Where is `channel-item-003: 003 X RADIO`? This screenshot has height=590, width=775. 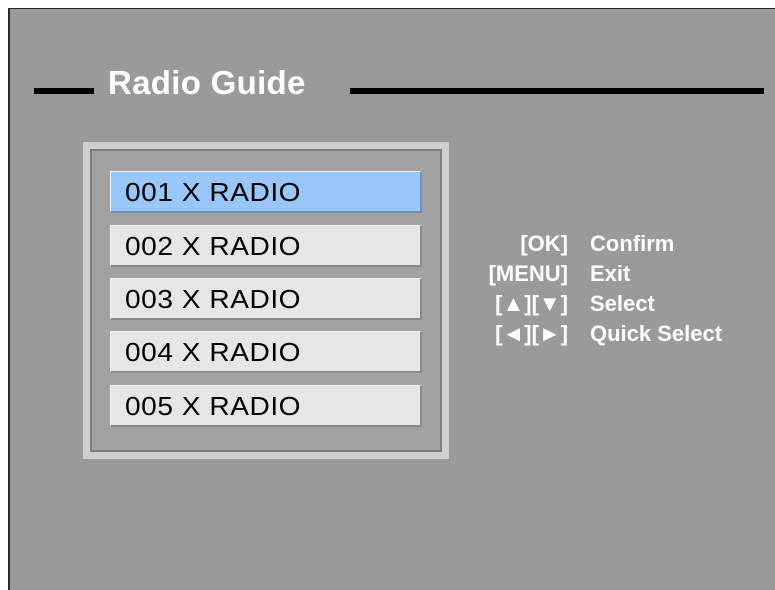 channel-item-003: 003 X RADIO is located at coordinates (266, 299).